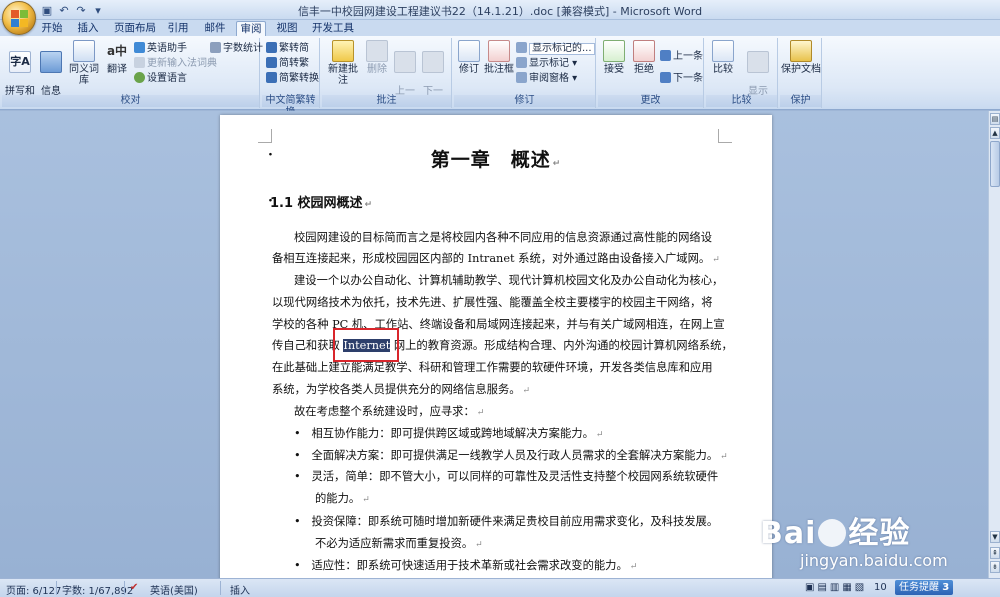 The image size is (1000, 597). I want to click on protect-document-button: 保护文档, so click(801, 57).